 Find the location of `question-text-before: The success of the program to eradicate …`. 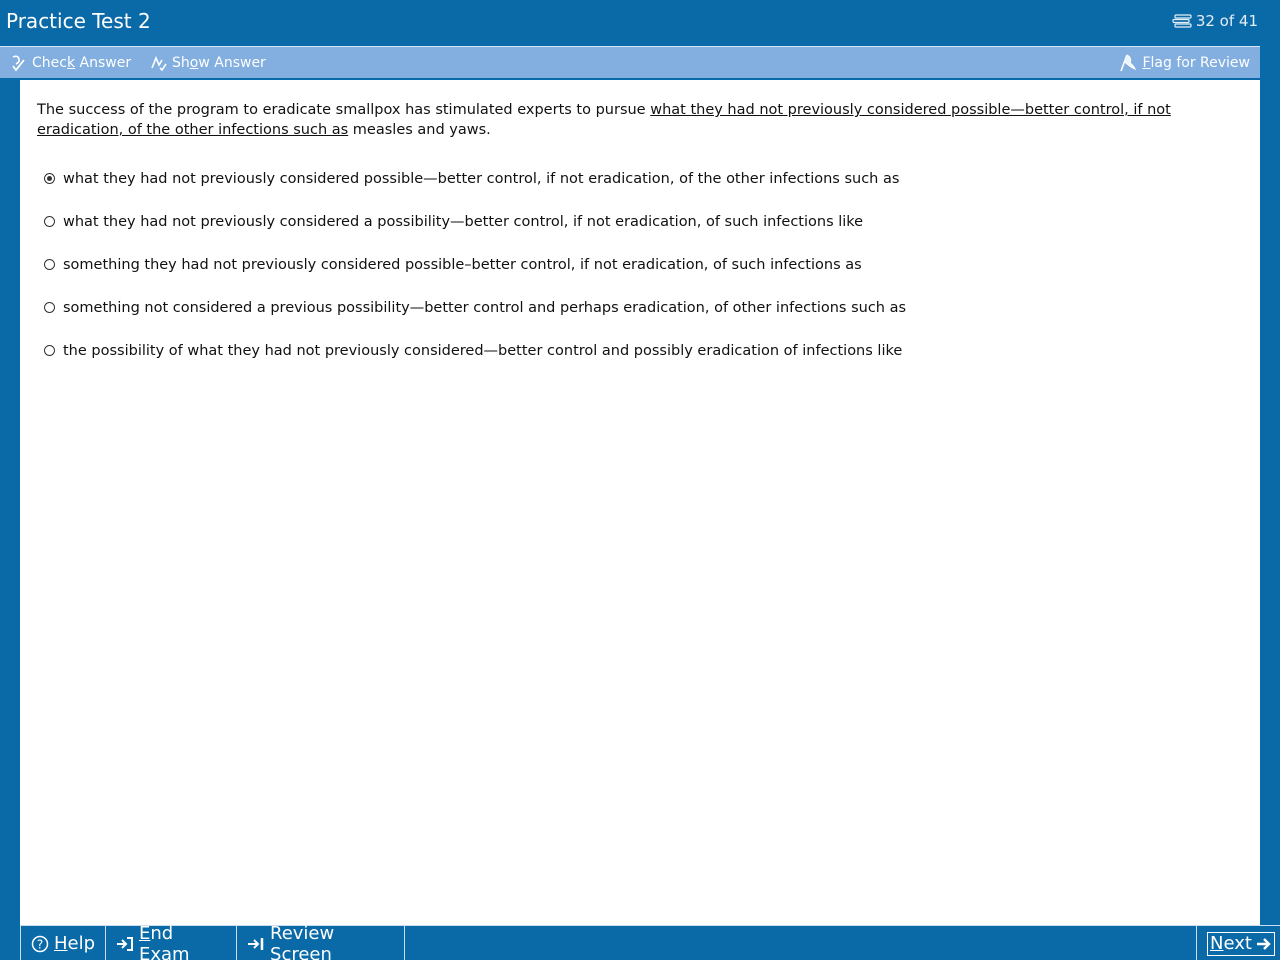

question-text-before: The success of the program to eradicate … is located at coordinates (344, 110).